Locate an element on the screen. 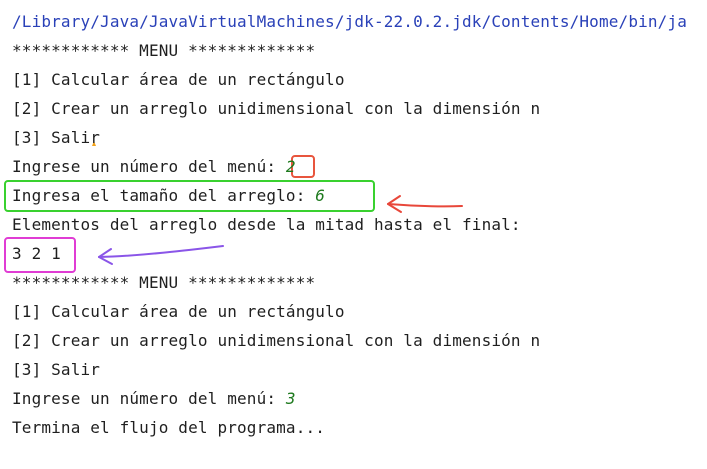  menu-prompt-line: Ingrese un número del menú: 2 is located at coordinates (154, 167).